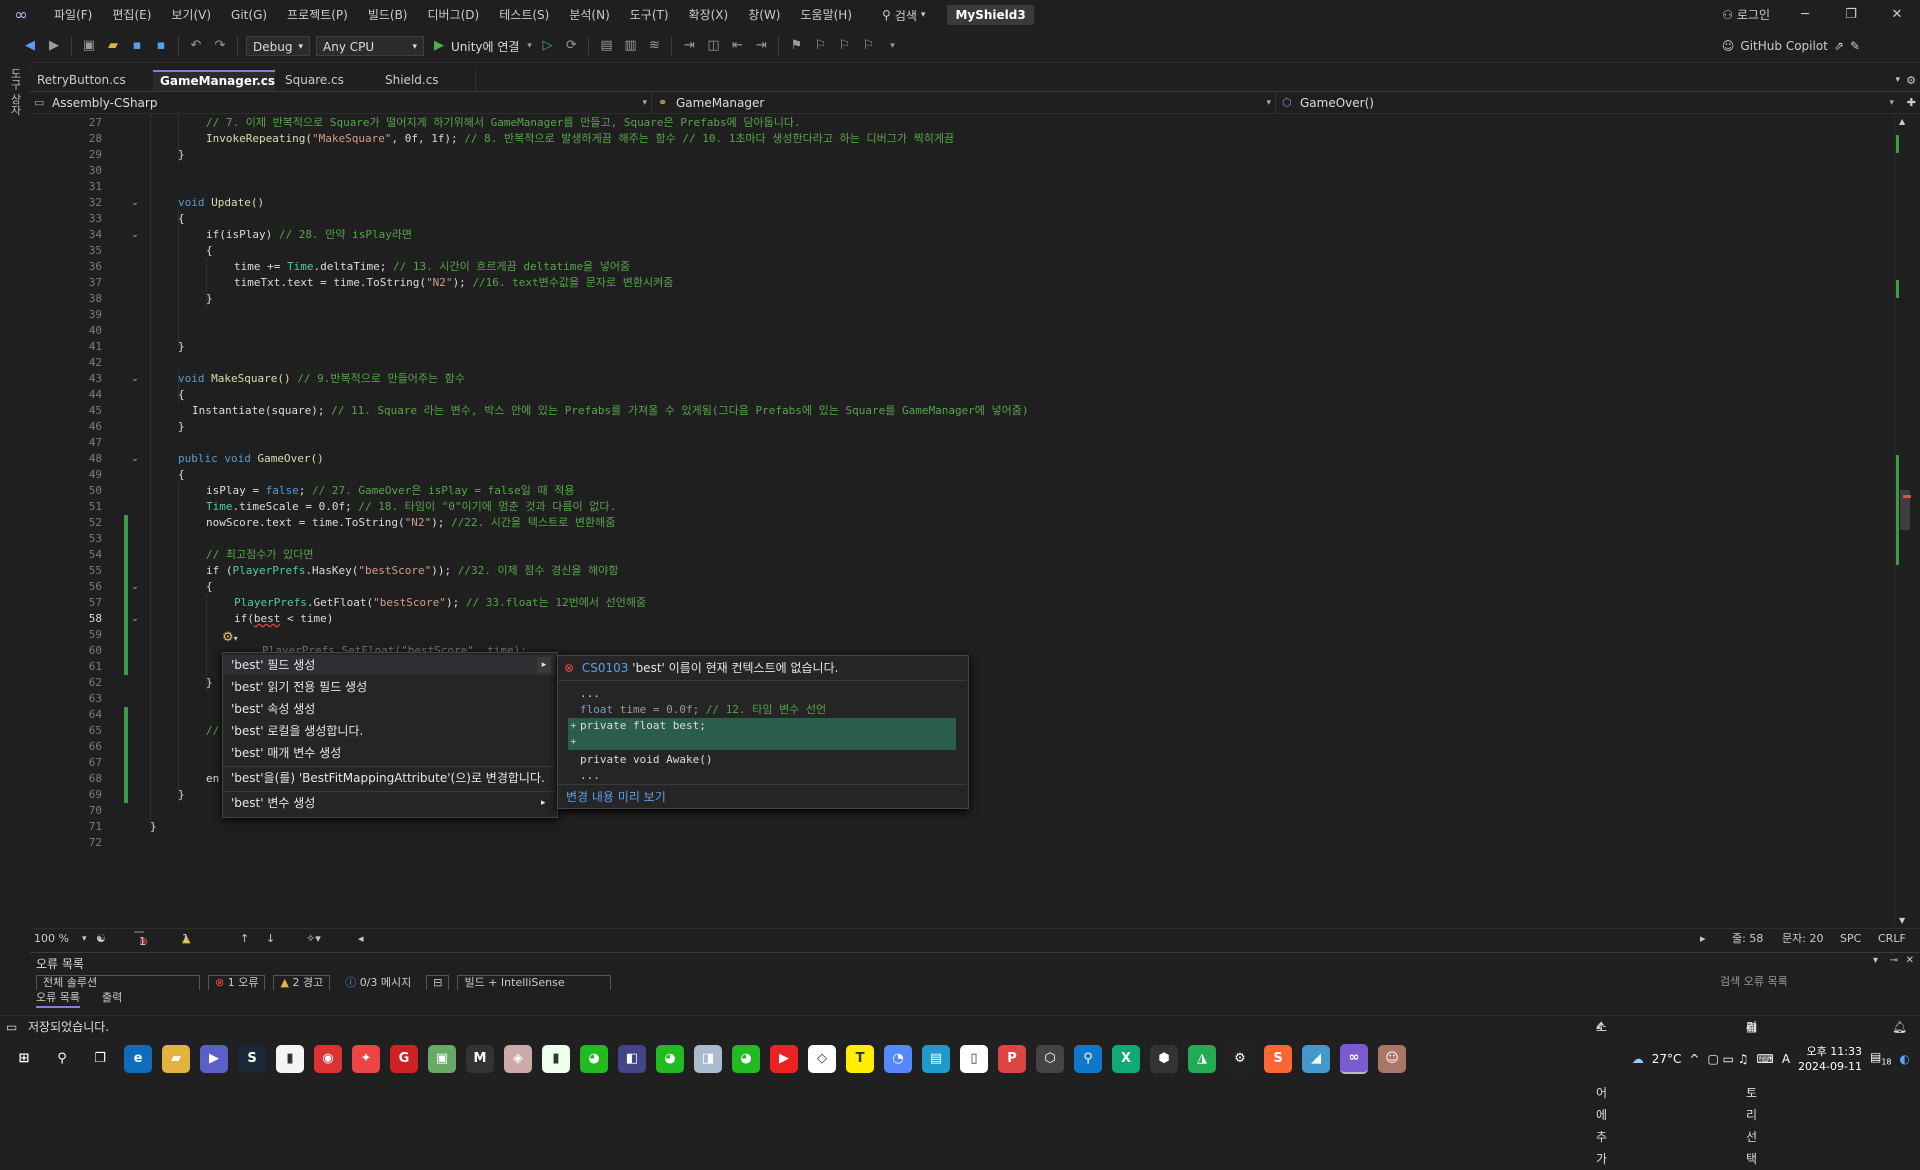 Image resolution: width=1920 pixels, height=1170 pixels. Describe the element at coordinates (1897, 15) in the screenshot. I see `close-button: ✕` at that location.